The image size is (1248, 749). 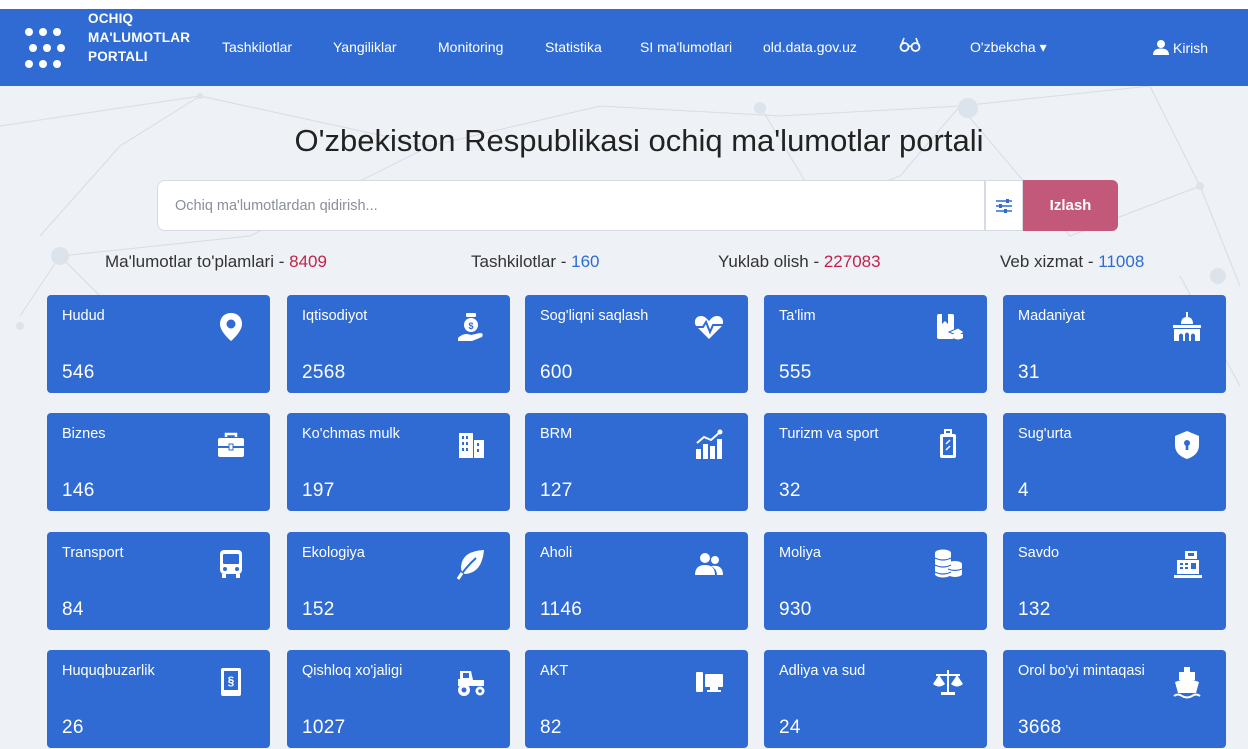 I want to click on stat-web-services: Veb xizmat - 11008, so click(x=1072, y=262).